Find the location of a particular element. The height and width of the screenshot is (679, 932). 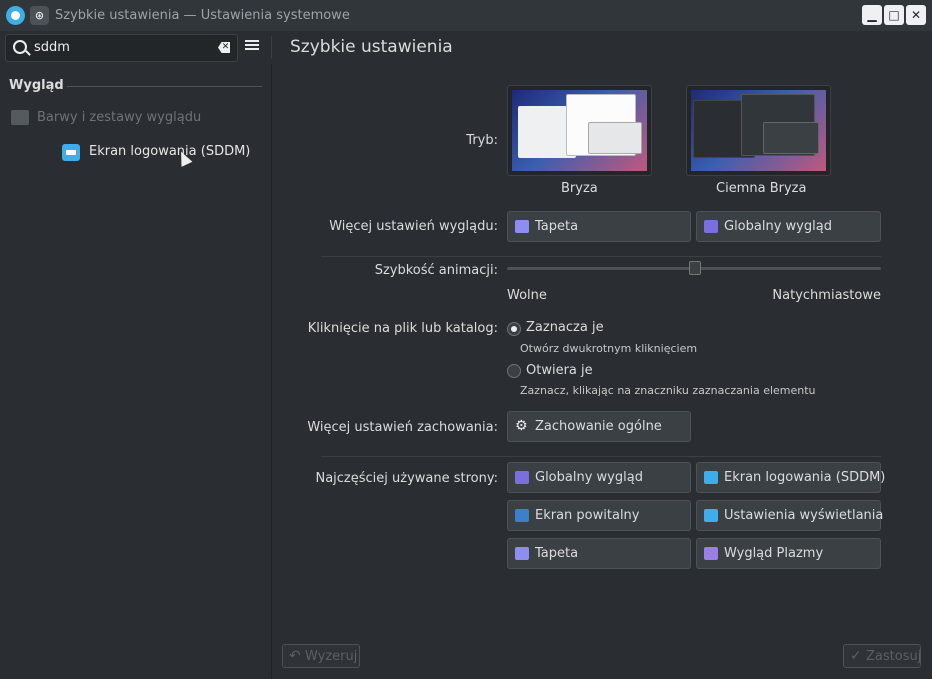

sidebar-item-colors: Barwy i zestawy wyglądu is located at coordinates (134, 118).